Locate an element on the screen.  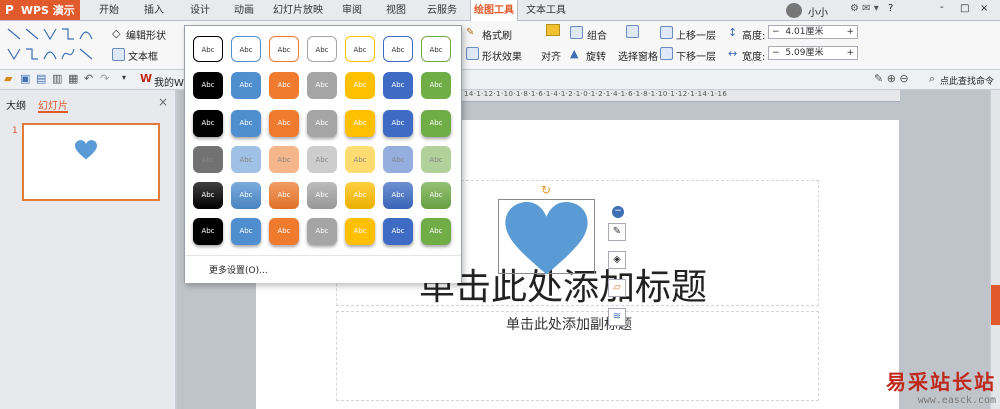
style-swatch-r3-c3: Abc is located at coordinates (284, 123).